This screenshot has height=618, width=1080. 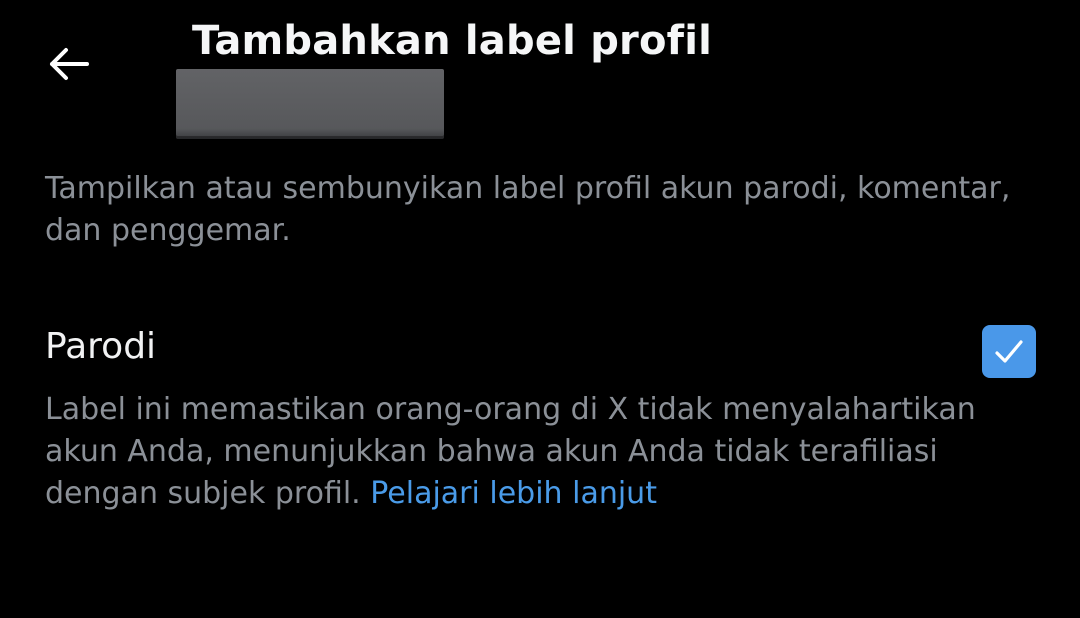 What do you see at coordinates (101, 346) in the screenshot?
I see `parody-option-label: Parodi` at bounding box center [101, 346].